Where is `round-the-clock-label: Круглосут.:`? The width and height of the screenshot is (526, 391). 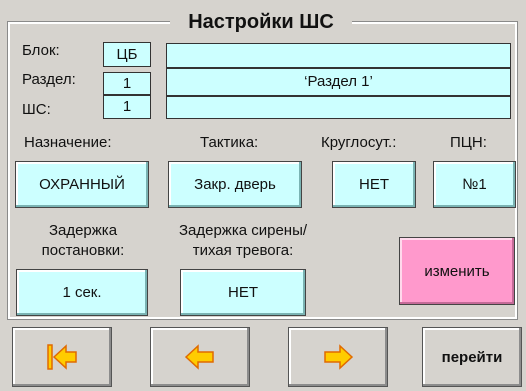 round-the-clock-label: Круглосут.: is located at coordinates (359, 142).